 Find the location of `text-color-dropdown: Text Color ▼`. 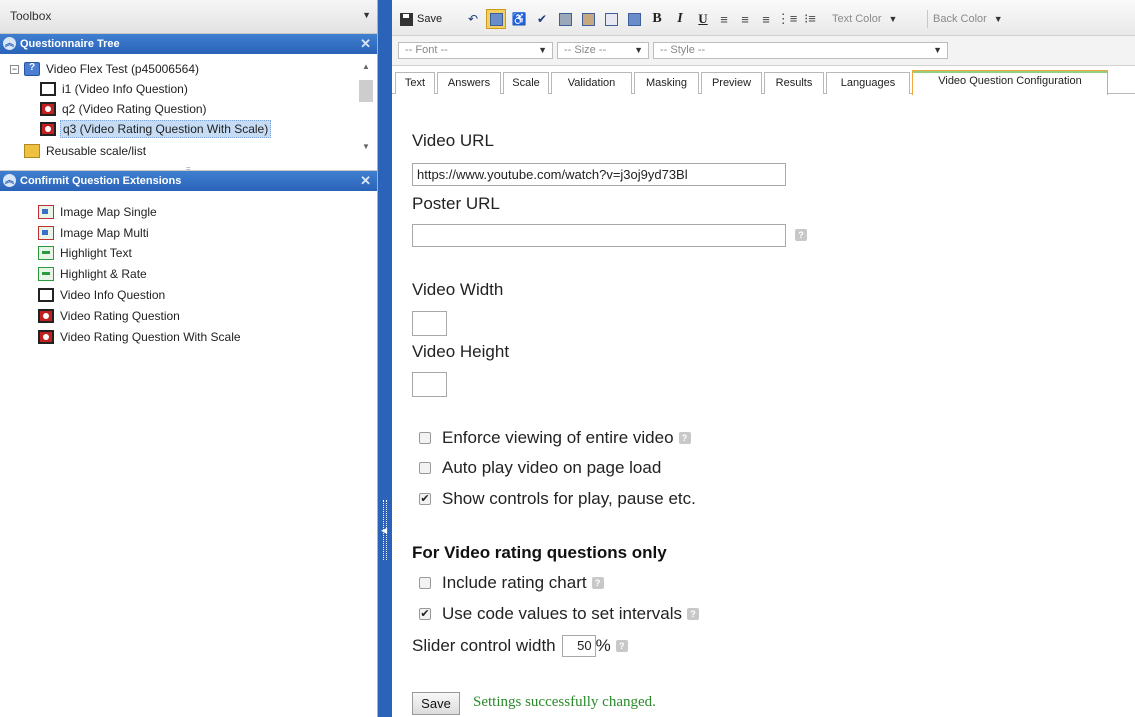

text-color-dropdown: Text Color ▼ is located at coordinates (864, 19).